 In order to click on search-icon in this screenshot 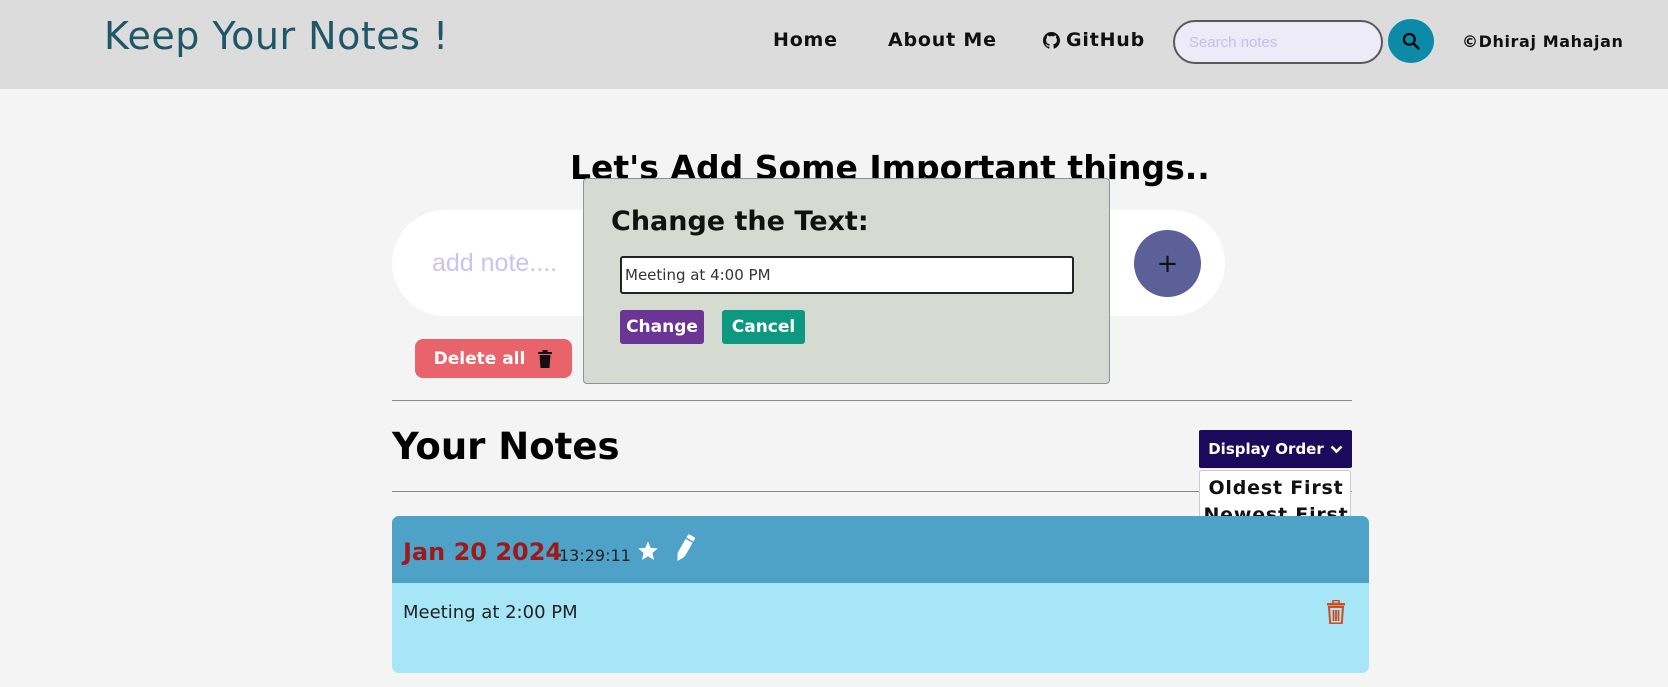, I will do `click(1411, 41)`.